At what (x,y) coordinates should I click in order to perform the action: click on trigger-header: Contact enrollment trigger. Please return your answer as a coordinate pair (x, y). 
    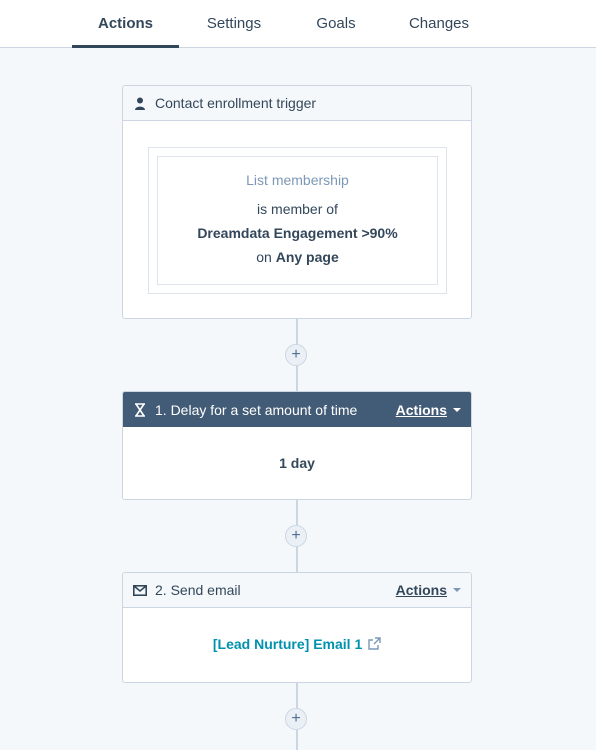
    Looking at the image, I should click on (297, 103).